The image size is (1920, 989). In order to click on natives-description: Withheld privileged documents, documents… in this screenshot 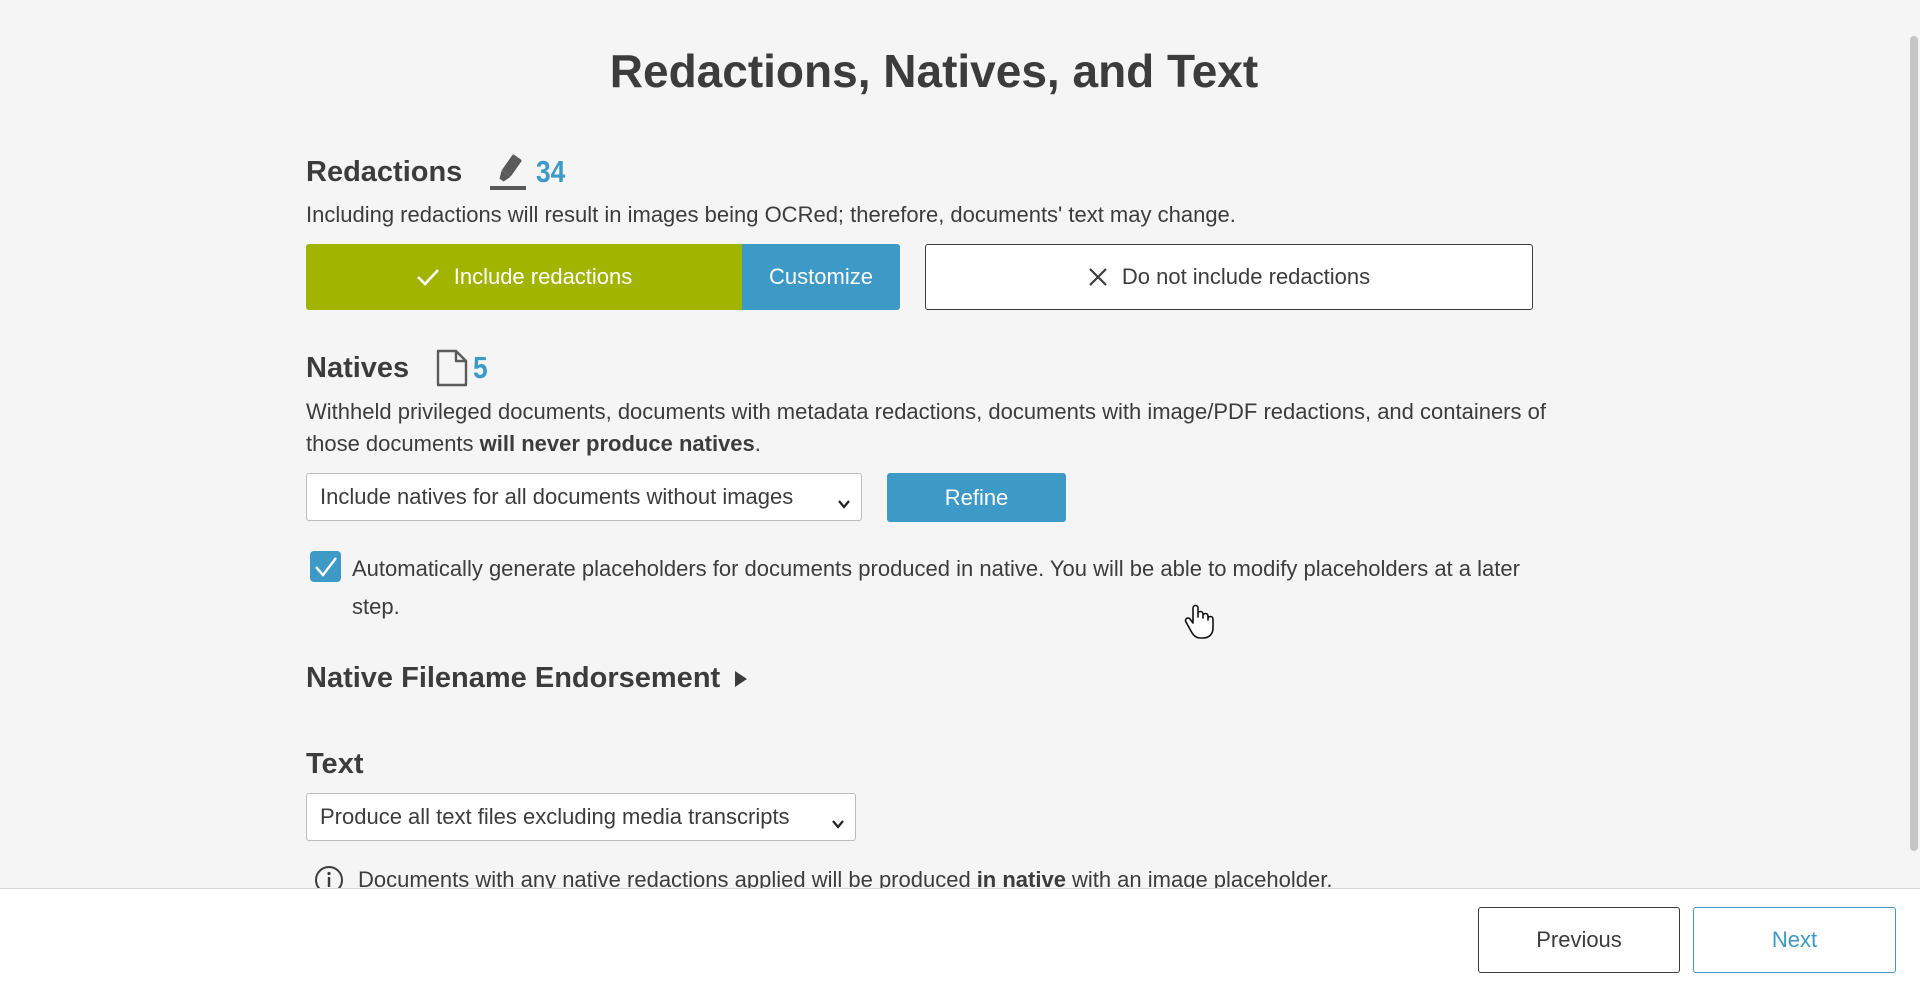, I will do `click(931, 428)`.